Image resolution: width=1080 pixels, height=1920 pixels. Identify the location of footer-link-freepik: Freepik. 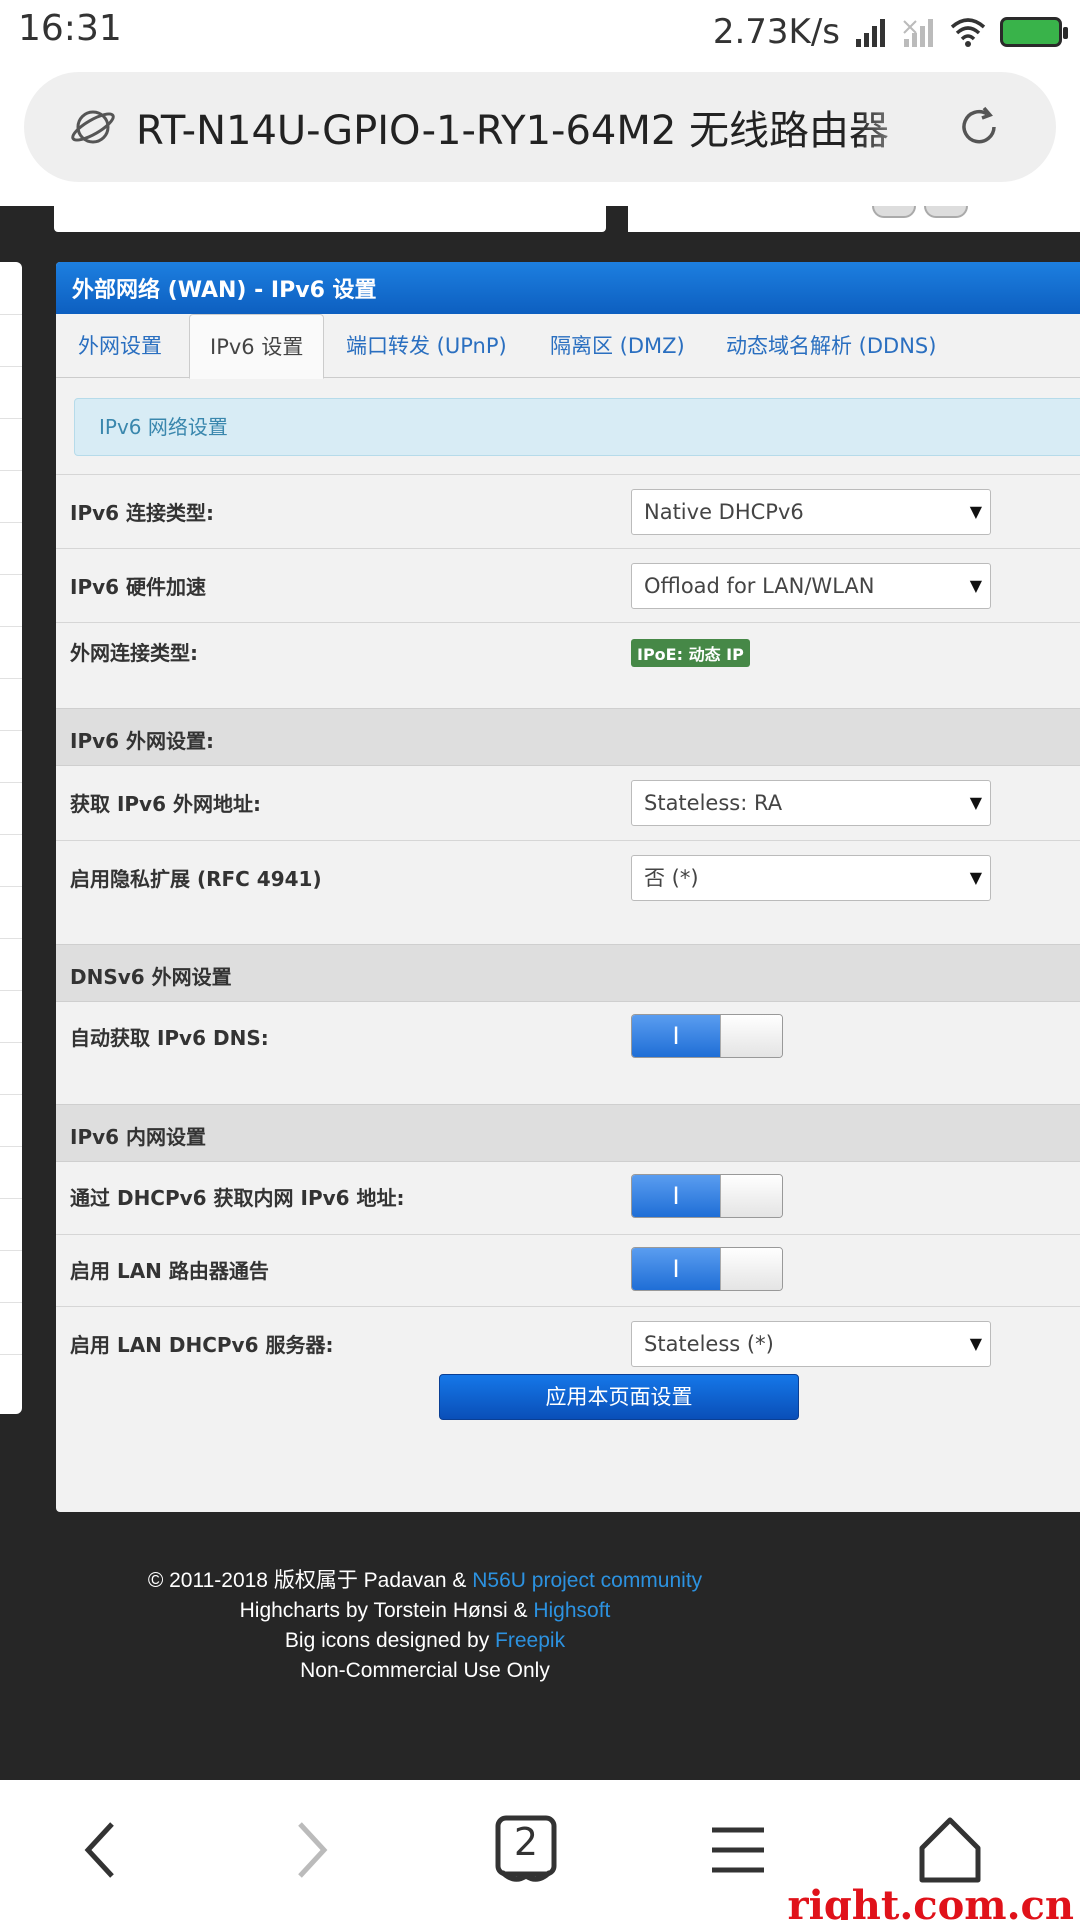
(530, 1640).